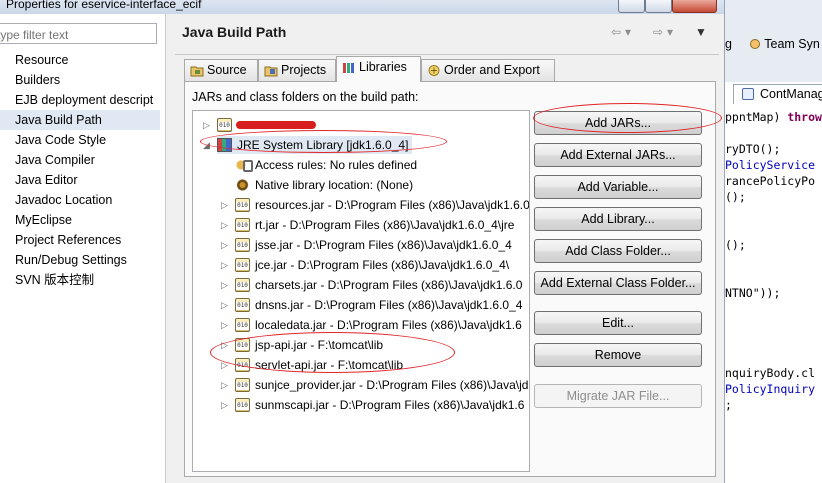 The image size is (822, 483). What do you see at coordinates (104, 5) in the screenshot?
I see `window-title: Properties for eservice-interface_ecif` at bounding box center [104, 5].